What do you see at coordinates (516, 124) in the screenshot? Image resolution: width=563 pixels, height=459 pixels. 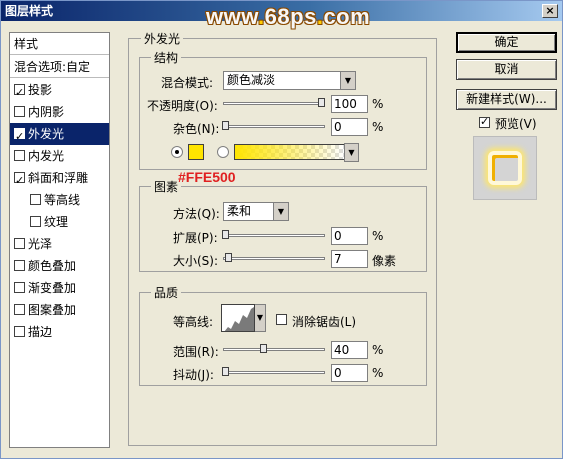 I see `preview-label: 预览(V)` at bounding box center [516, 124].